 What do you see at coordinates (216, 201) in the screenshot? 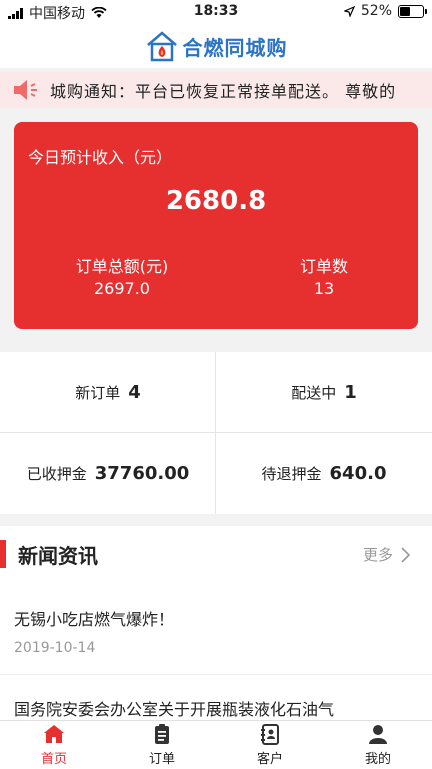
I see `income-amount: 2680.8` at bounding box center [216, 201].